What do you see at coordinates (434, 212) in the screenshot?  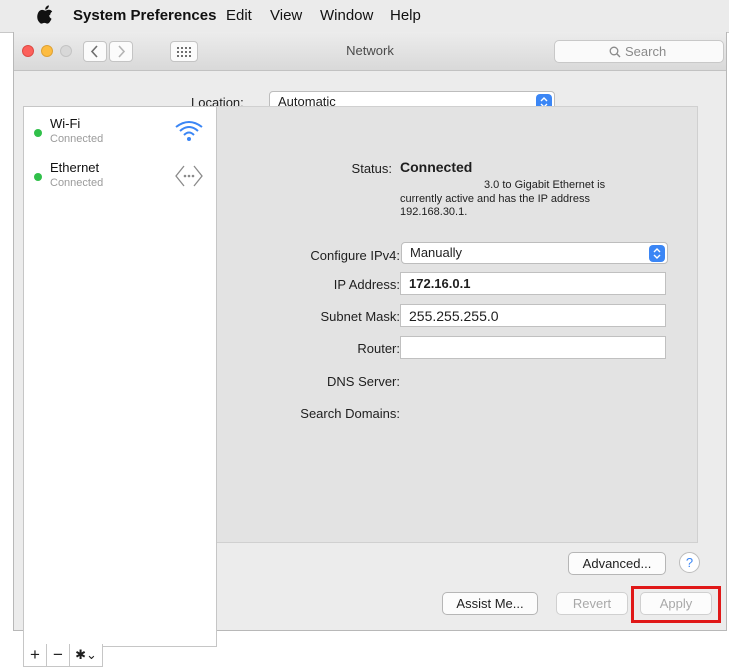 I see `status-description-line3: 192.168.30.1.` at bounding box center [434, 212].